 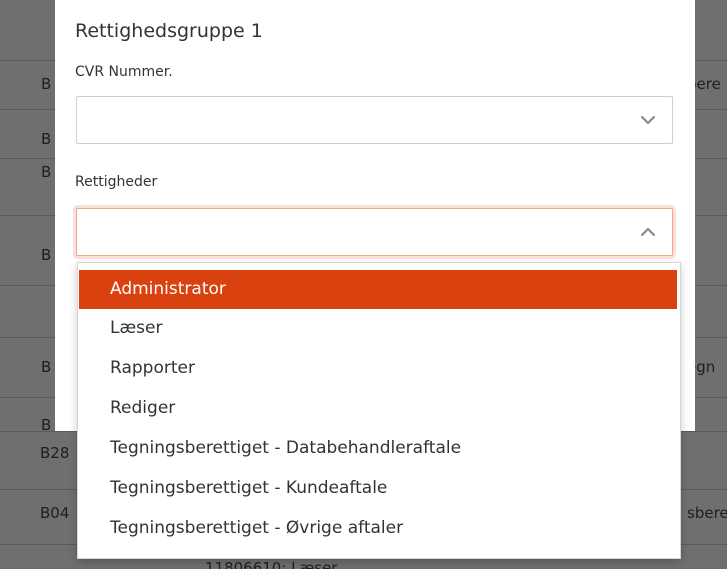 I want to click on cvr-select, so click(x=374, y=120).